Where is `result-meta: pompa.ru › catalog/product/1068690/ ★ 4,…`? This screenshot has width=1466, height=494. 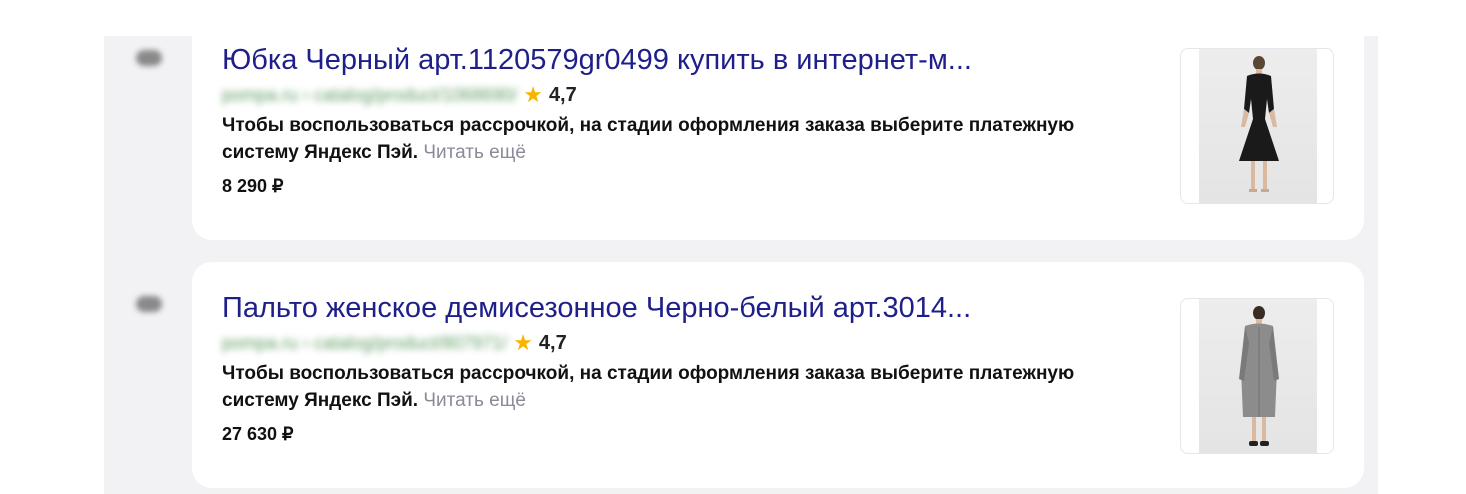
result-meta: pompa.ru › catalog/product/1068690/ ★ 4,… is located at coordinates (682, 95).